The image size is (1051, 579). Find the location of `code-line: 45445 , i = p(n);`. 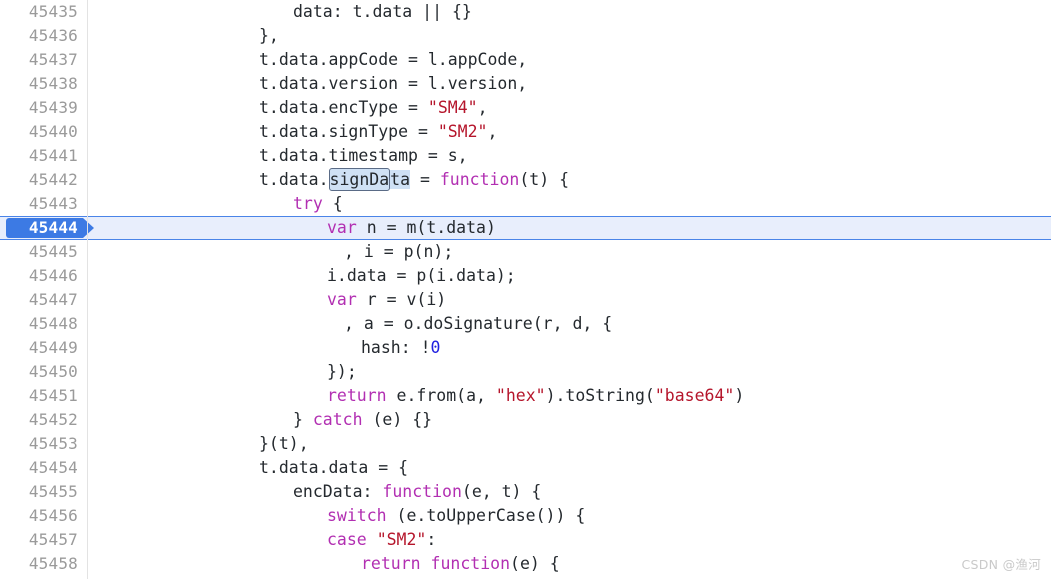

code-line: 45445 , i = p(n); is located at coordinates (525, 252).